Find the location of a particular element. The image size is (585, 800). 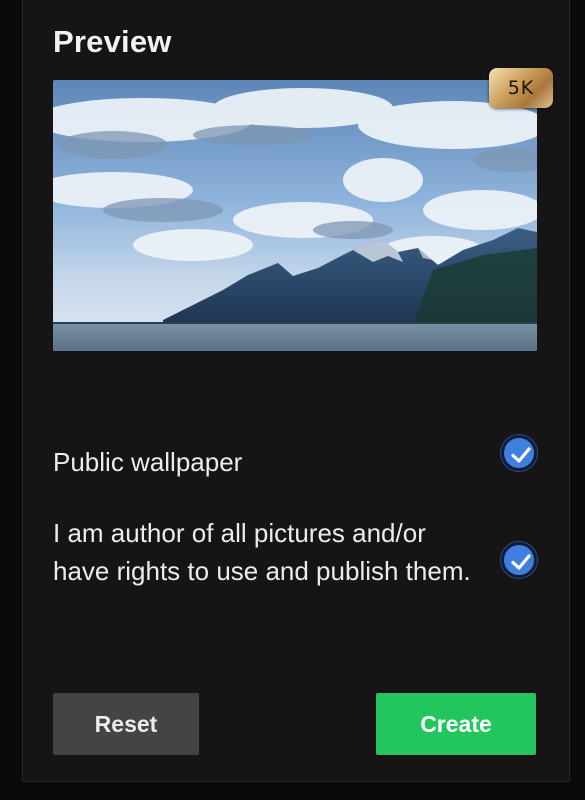

public-wallpaper-checkbox is located at coordinates (519, 453).